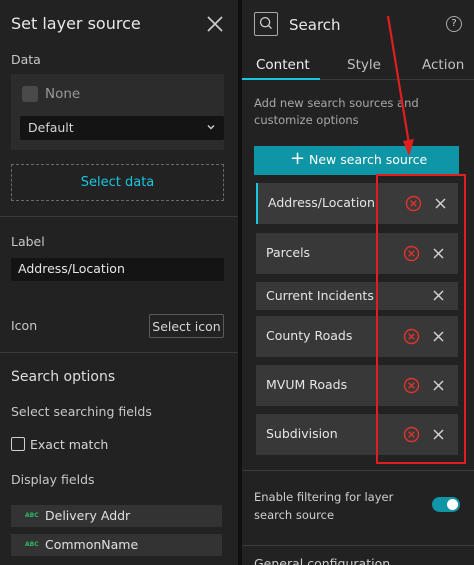  Describe the element at coordinates (30, 94) in the screenshot. I see `database-icon` at that location.